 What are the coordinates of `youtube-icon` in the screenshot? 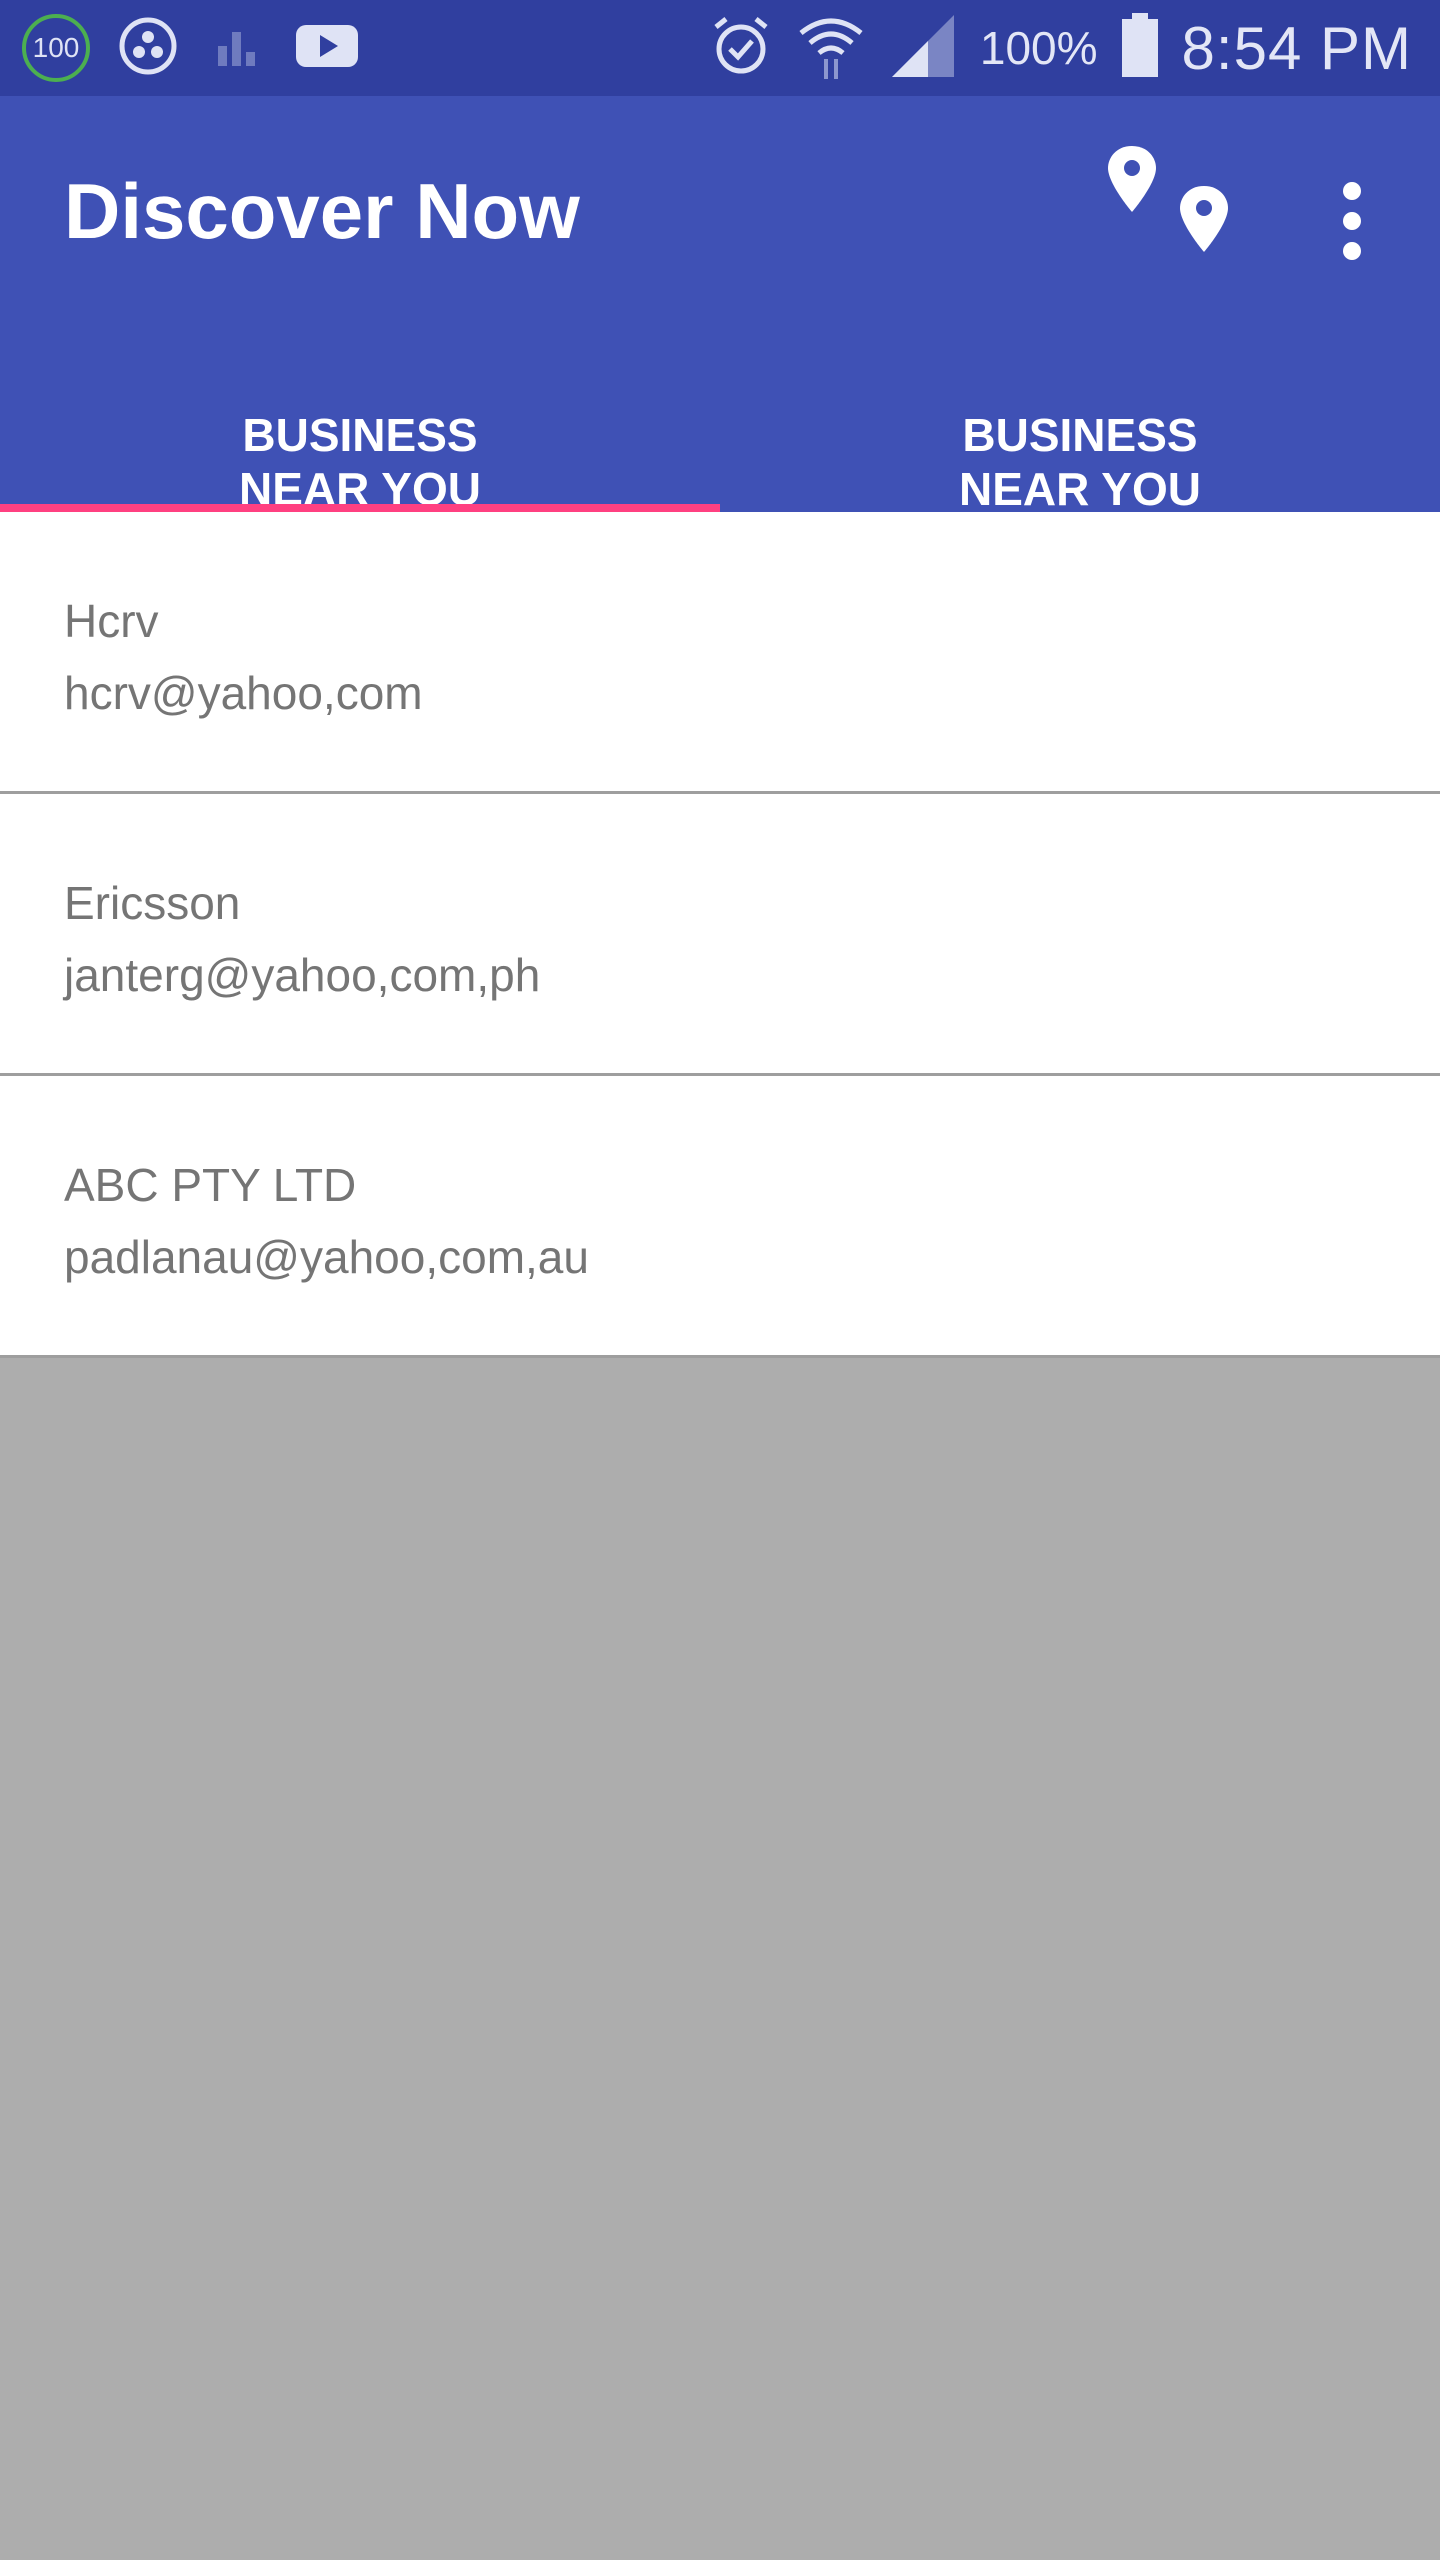 It's located at (327, 48).